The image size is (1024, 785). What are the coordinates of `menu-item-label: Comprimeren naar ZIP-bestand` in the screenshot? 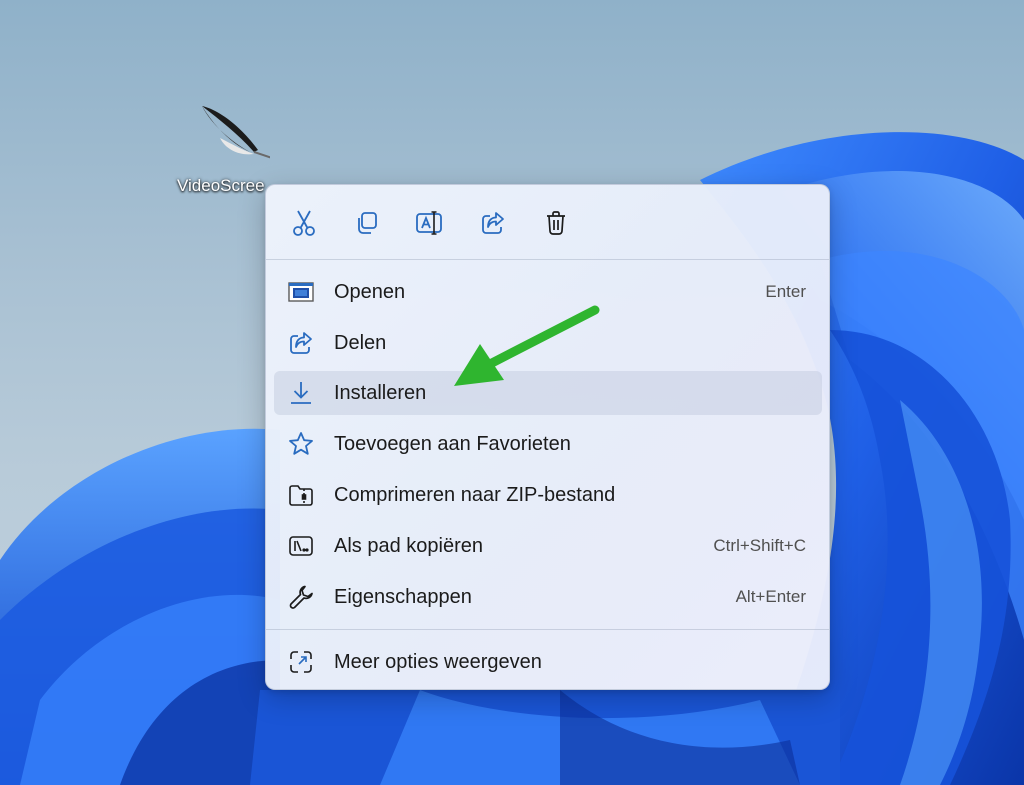 It's located at (475, 494).